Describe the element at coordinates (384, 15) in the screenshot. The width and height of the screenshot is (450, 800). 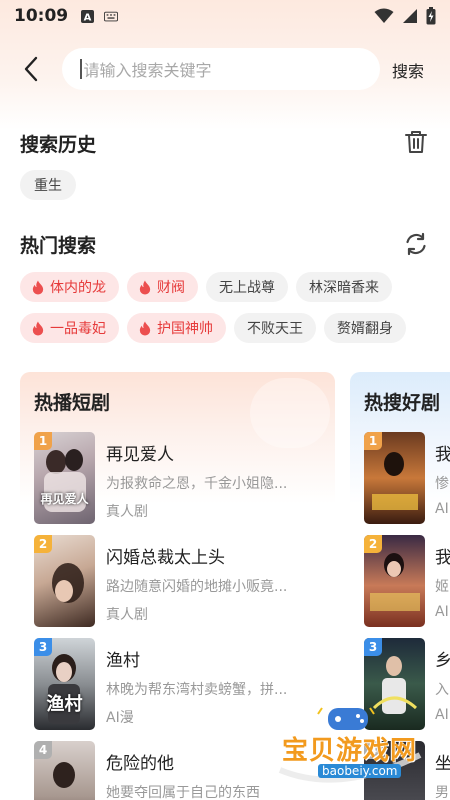
I see `wifi-icon` at that location.